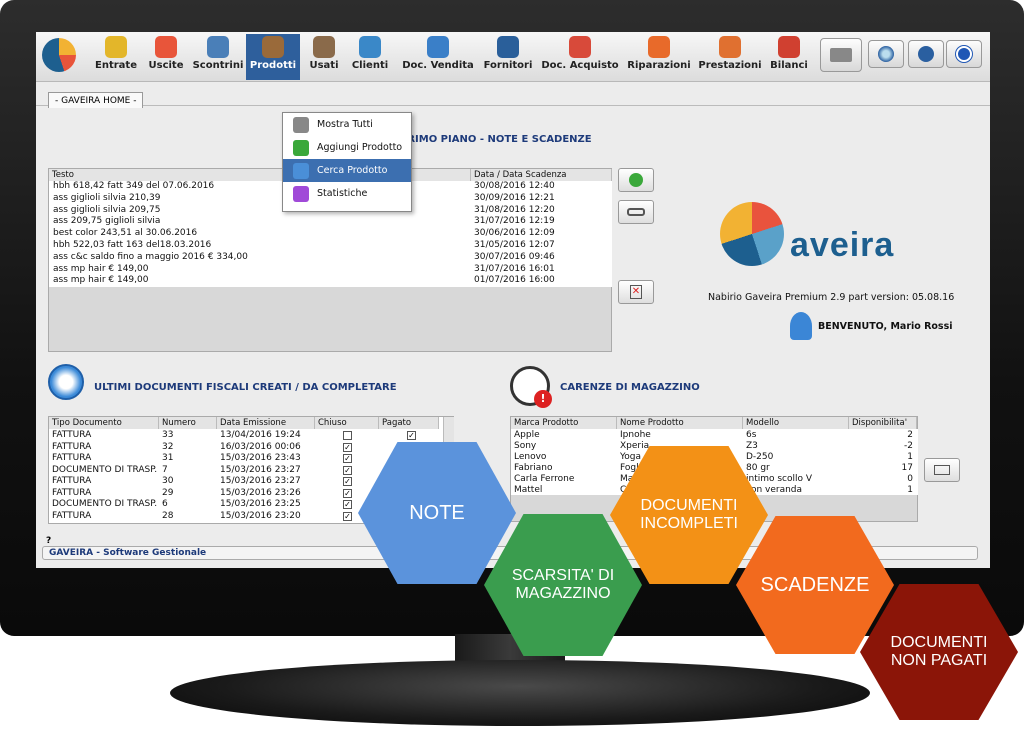 Image resolution: width=1024 pixels, height=730 pixels. I want to click on toolbar-scontrini: Scontrini, so click(218, 57).